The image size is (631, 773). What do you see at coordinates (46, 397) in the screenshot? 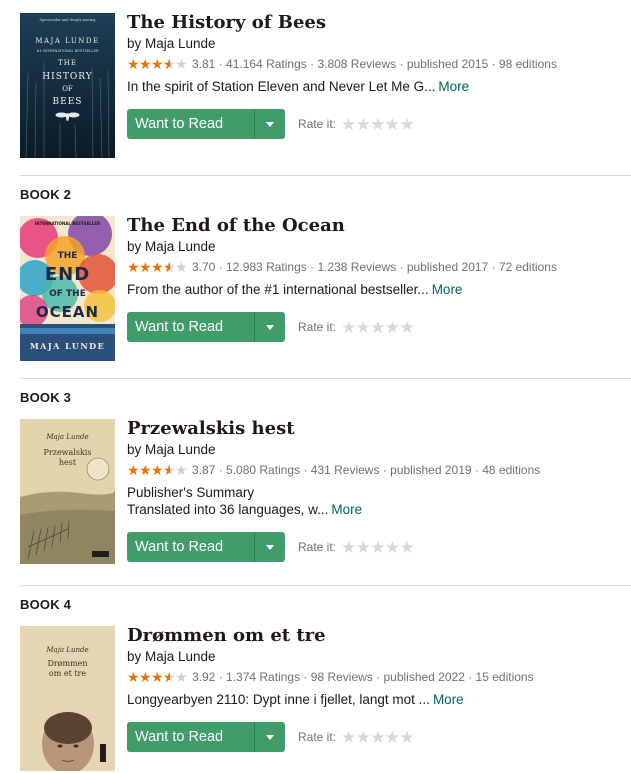
I see `series-position-label: BOOK 3` at bounding box center [46, 397].